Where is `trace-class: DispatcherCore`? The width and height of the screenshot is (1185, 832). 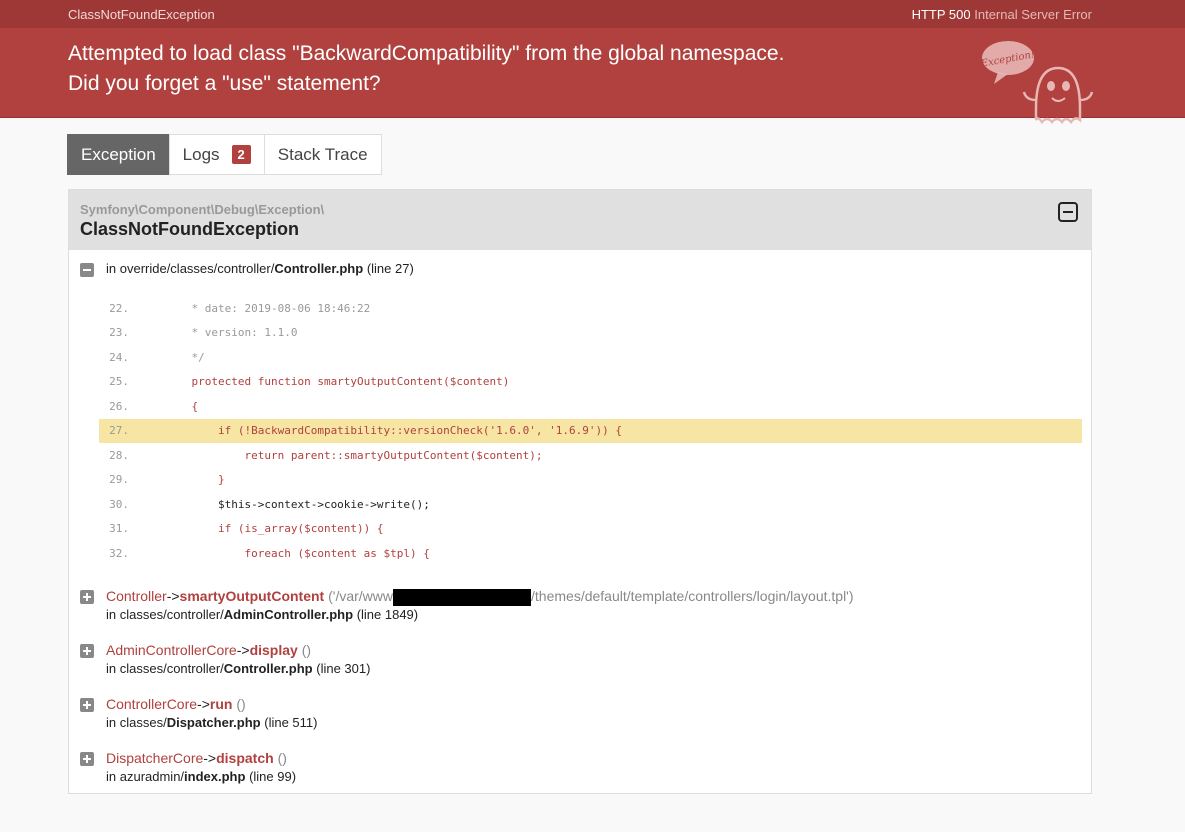 trace-class: DispatcherCore is located at coordinates (155, 758).